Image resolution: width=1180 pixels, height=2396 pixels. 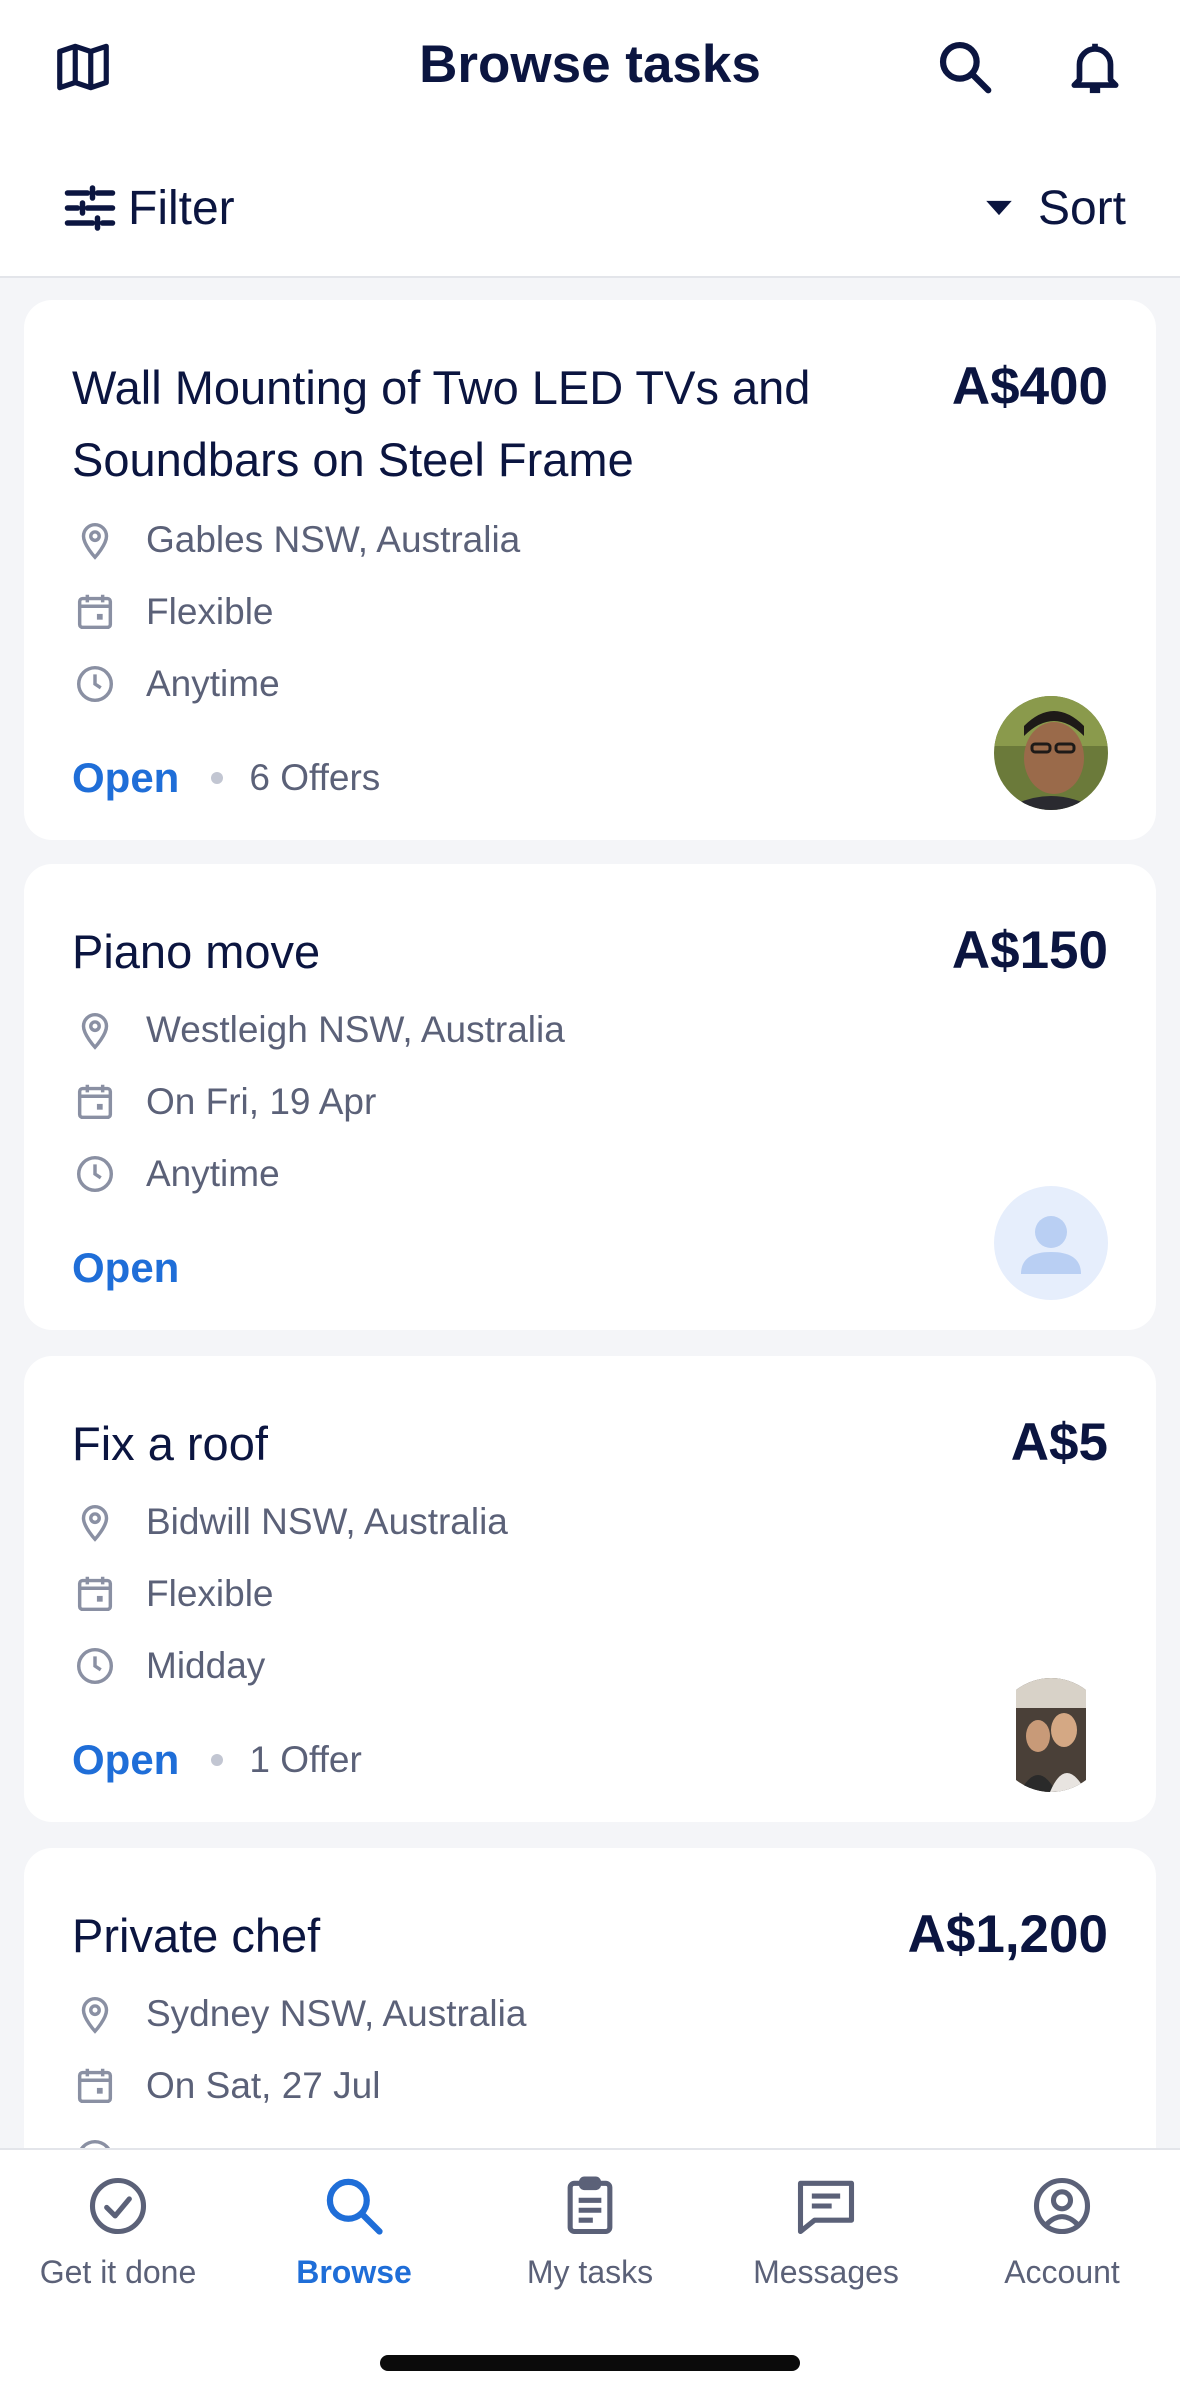 I want to click on caret-down-icon, so click(x=999, y=208).